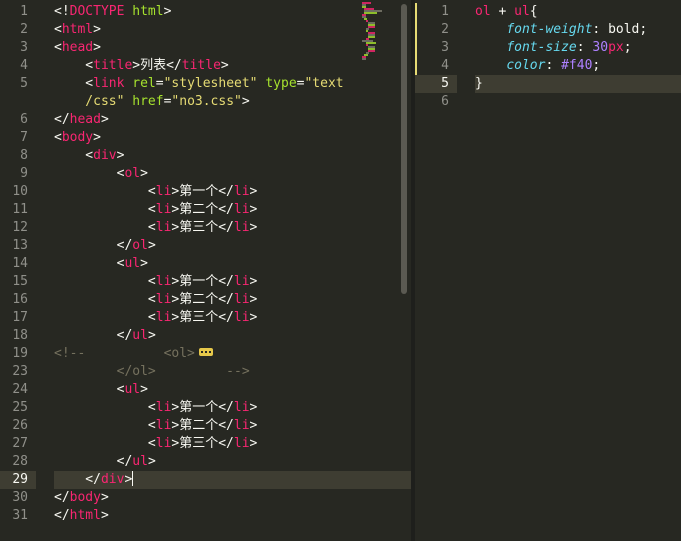 The image size is (681, 541). Describe the element at coordinates (152, 371) in the screenshot. I see `code-token: </ol> -->` at that location.